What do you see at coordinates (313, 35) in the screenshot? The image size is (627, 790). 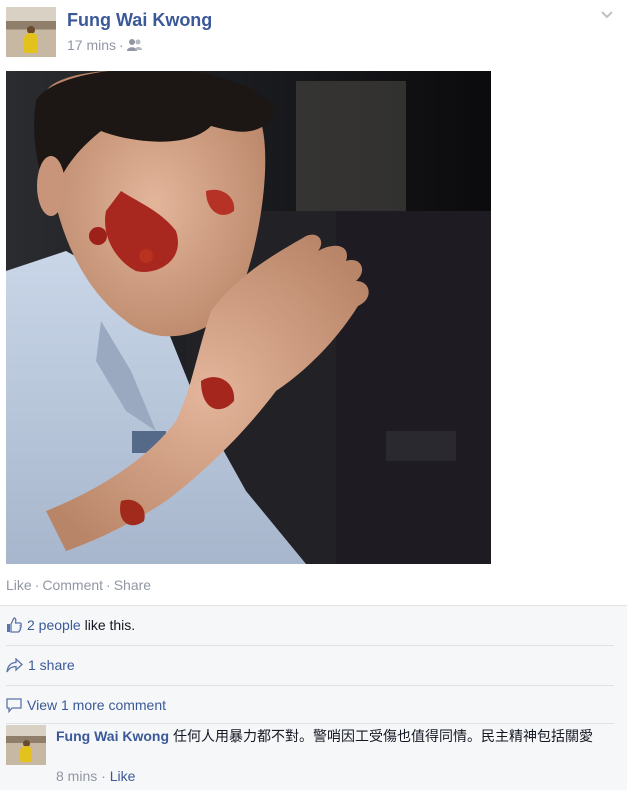 I see `post-header: Fung Wai Kwong 17 mins ·` at bounding box center [313, 35].